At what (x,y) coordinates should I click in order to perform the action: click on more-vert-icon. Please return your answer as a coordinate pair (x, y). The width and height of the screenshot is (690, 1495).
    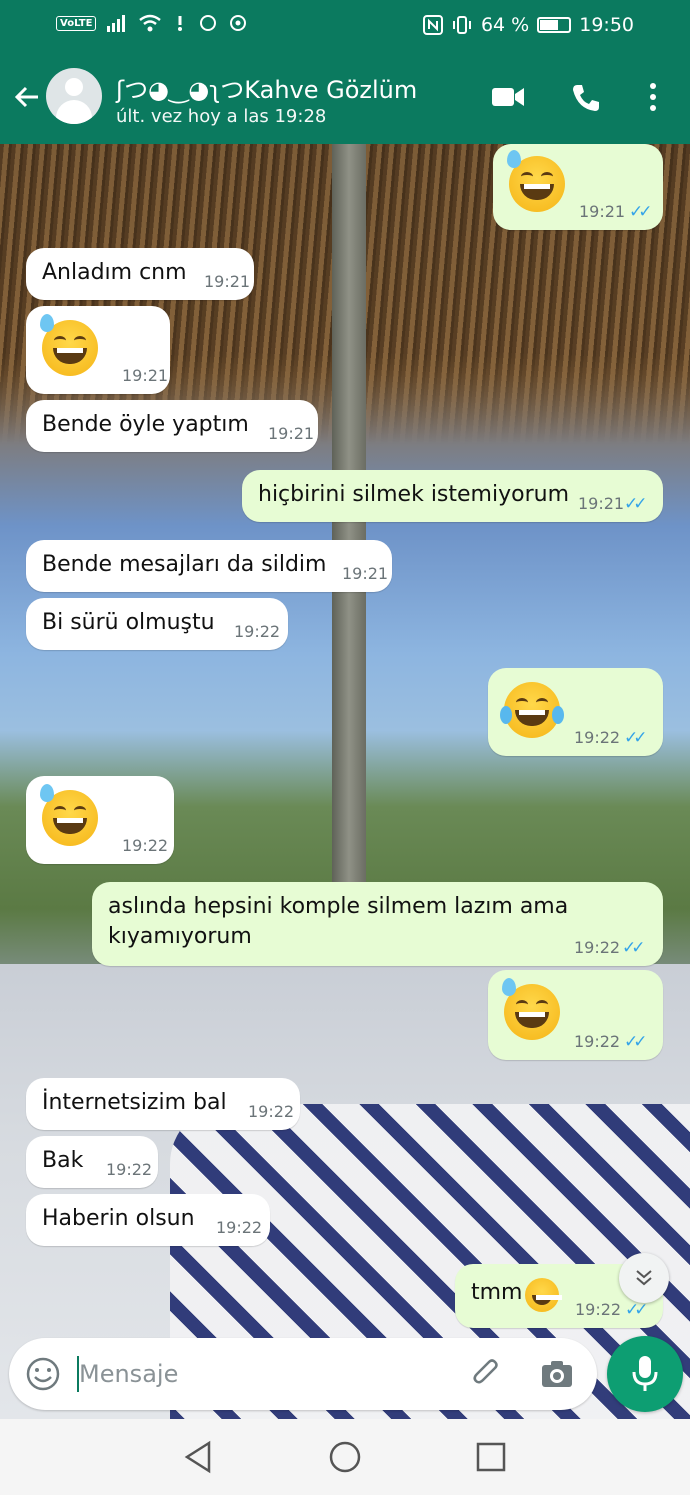
    Looking at the image, I should click on (653, 97).